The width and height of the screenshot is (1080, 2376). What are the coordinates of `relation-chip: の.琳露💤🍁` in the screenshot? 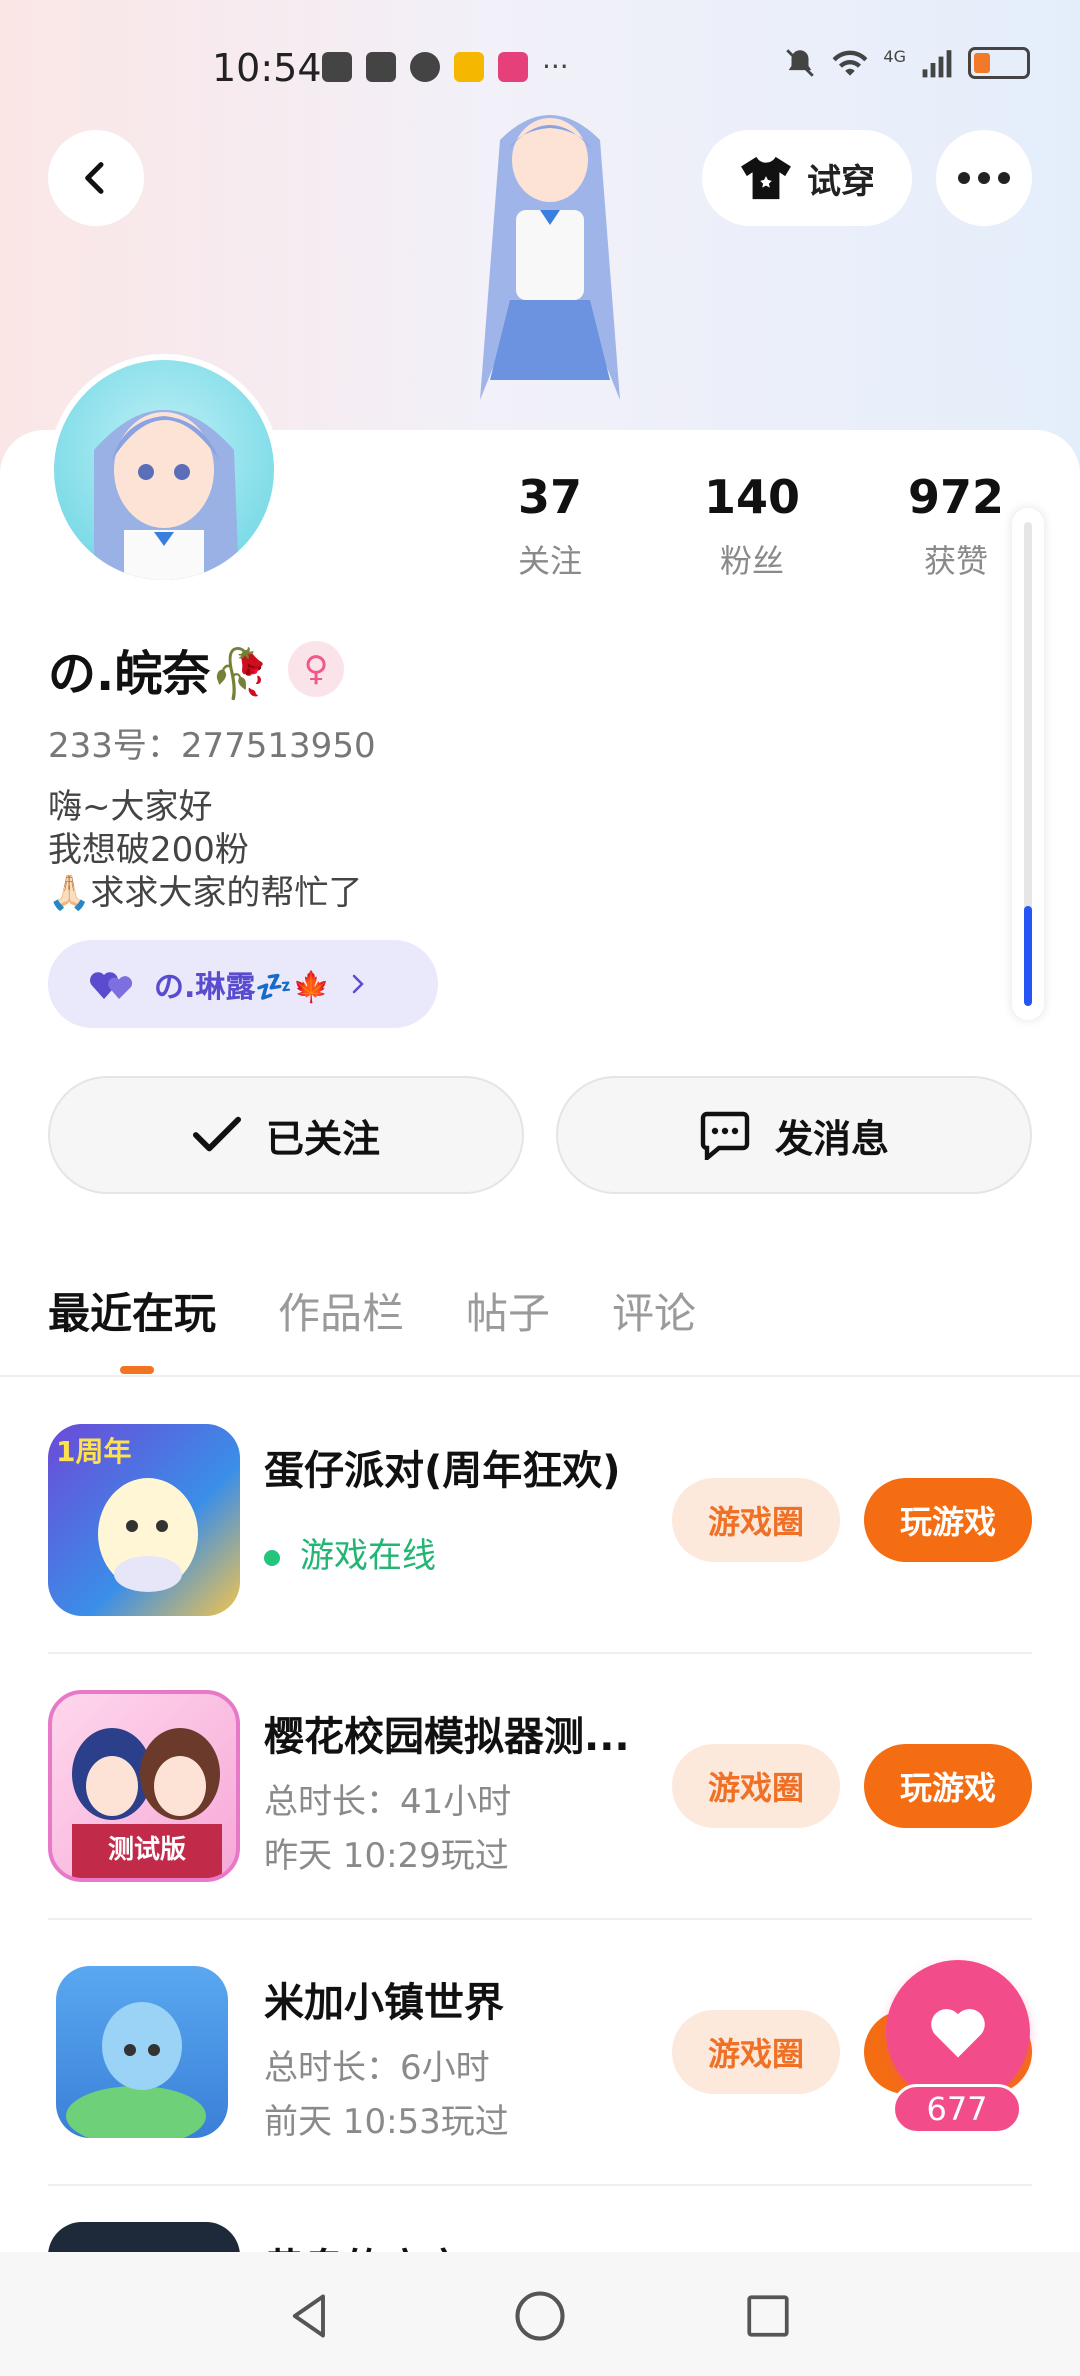 It's located at (243, 984).